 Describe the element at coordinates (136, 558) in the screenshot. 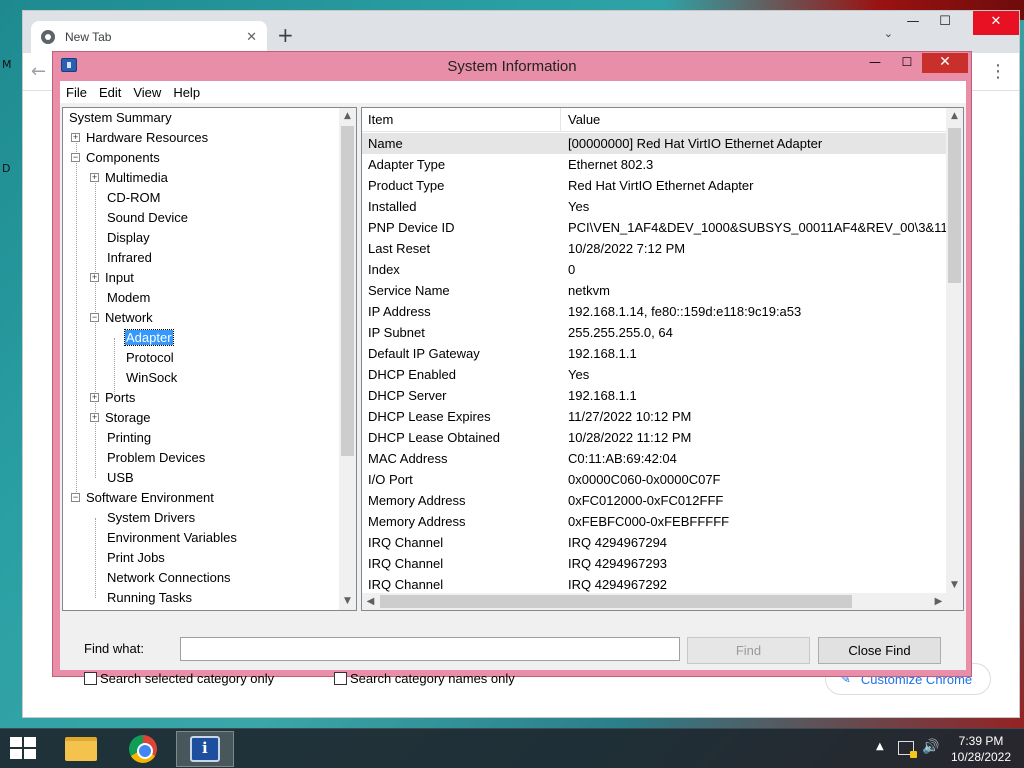

I see `tree-item-print-jobs: Print Jobs` at that location.